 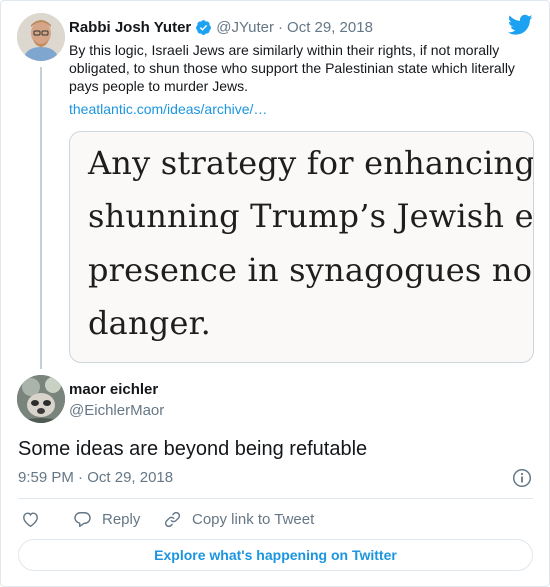 What do you see at coordinates (520, 25) in the screenshot?
I see `twitter-bird-icon` at bounding box center [520, 25].